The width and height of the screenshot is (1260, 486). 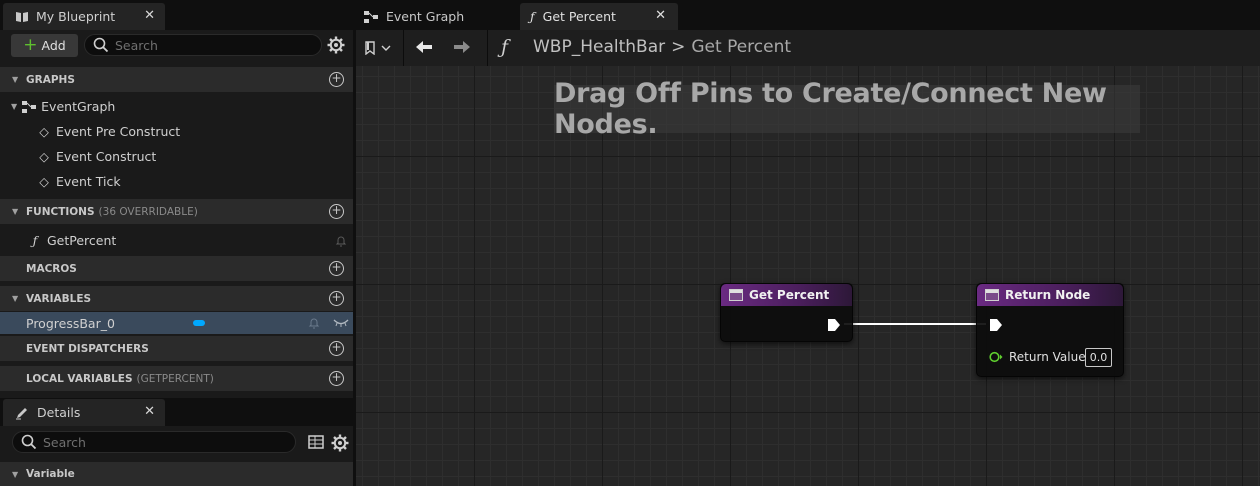 What do you see at coordinates (79, 378) in the screenshot?
I see `section-local-variables-label: LOCAL VARIABLES` at bounding box center [79, 378].